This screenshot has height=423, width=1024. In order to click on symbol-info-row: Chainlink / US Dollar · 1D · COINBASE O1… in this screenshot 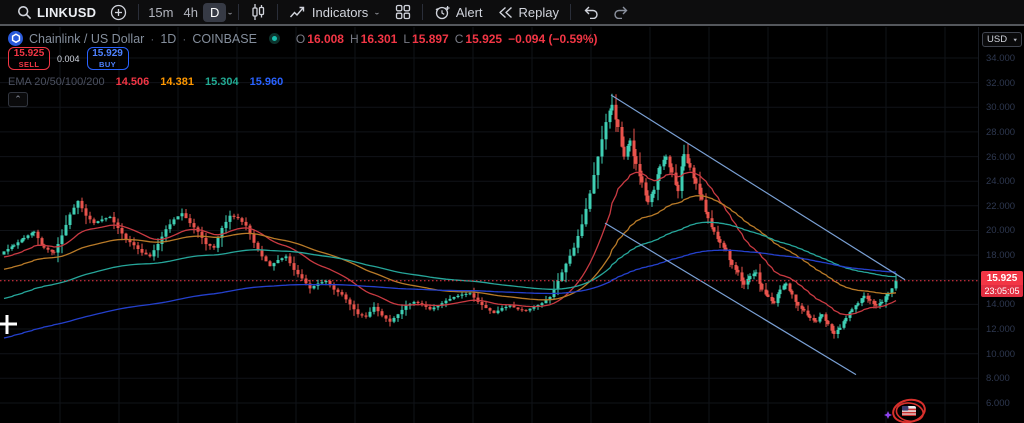, I will do `click(303, 38)`.